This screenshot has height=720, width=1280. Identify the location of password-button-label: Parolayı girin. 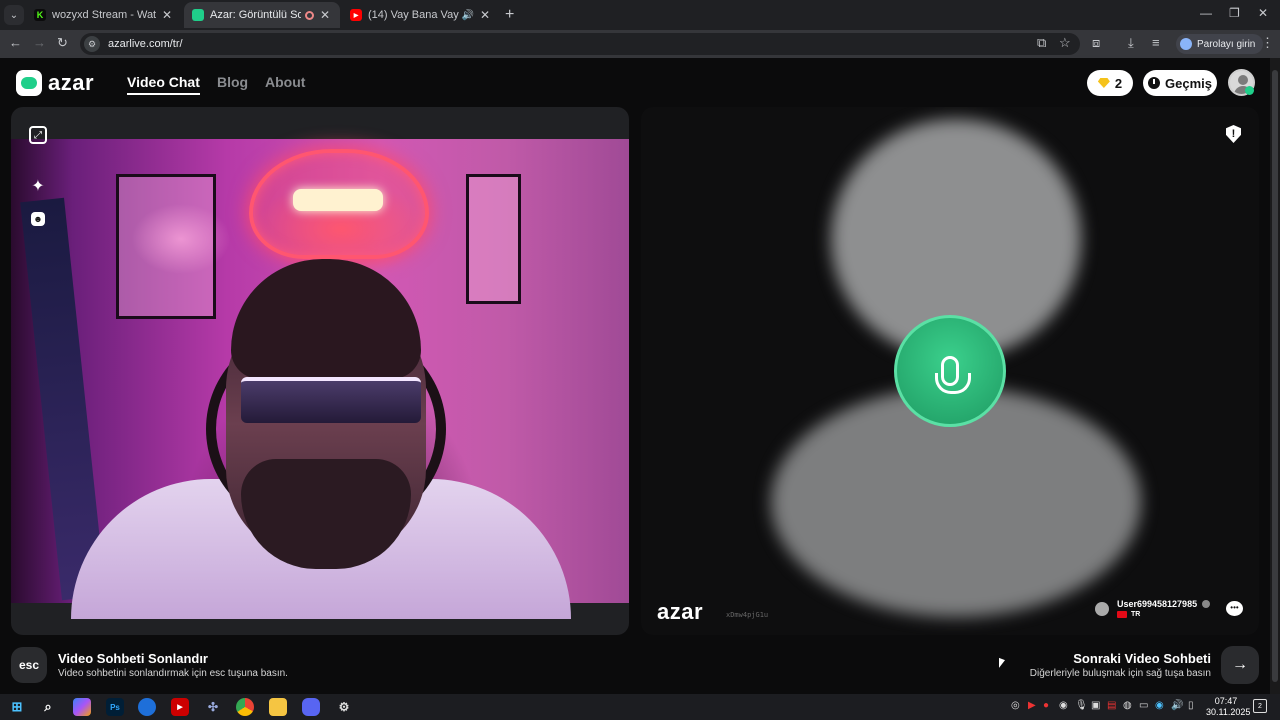
(1226, 44).